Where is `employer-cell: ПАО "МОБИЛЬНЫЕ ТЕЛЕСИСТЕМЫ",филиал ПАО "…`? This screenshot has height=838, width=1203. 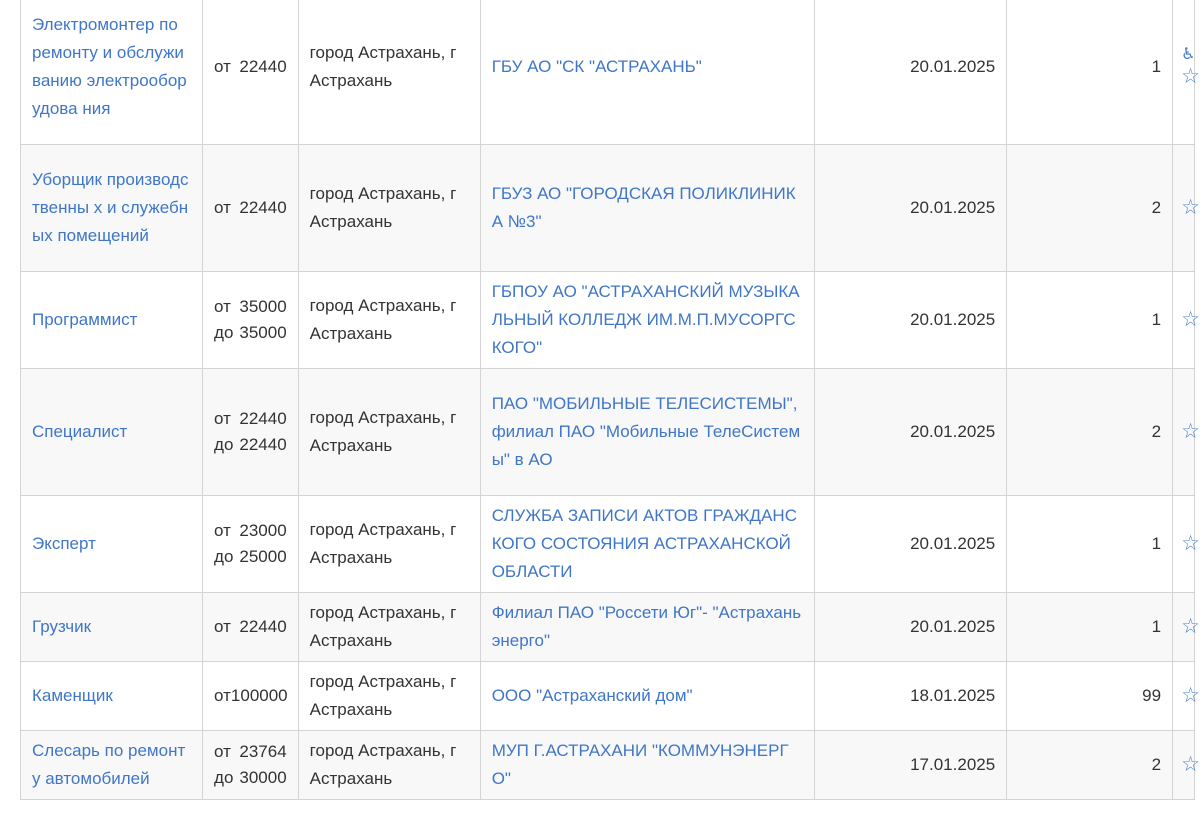
employer-cell: ПАО "МОБИЛЬНЫЕ ТЕЛЕСИСТЕМЫ",филиал ПАО "… is located at coordinates (647, 432).